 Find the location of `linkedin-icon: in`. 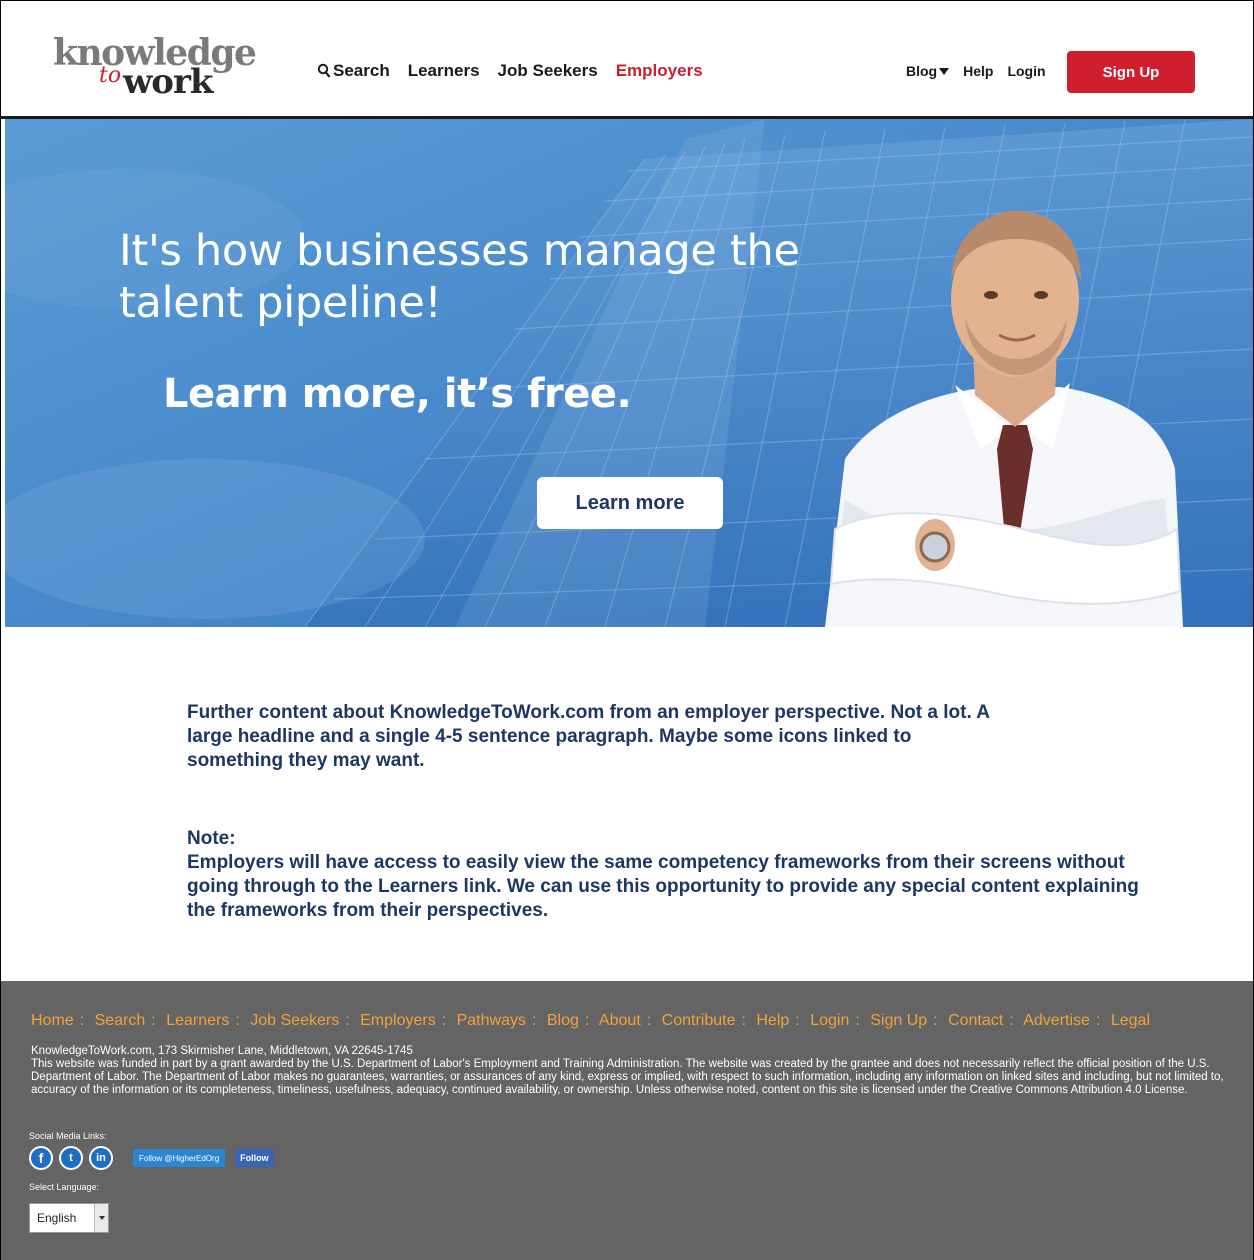

linkedin-icon: in is located at coordinates (101, 1158).